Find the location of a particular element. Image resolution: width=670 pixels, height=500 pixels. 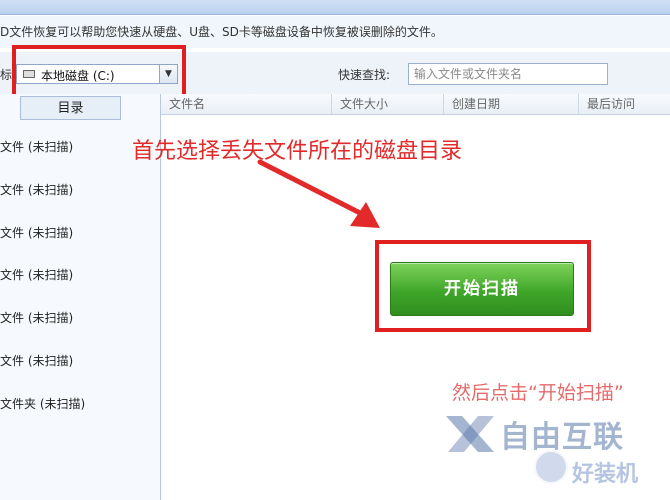

watermark-logo-icon is located at coordinates (470, 434).